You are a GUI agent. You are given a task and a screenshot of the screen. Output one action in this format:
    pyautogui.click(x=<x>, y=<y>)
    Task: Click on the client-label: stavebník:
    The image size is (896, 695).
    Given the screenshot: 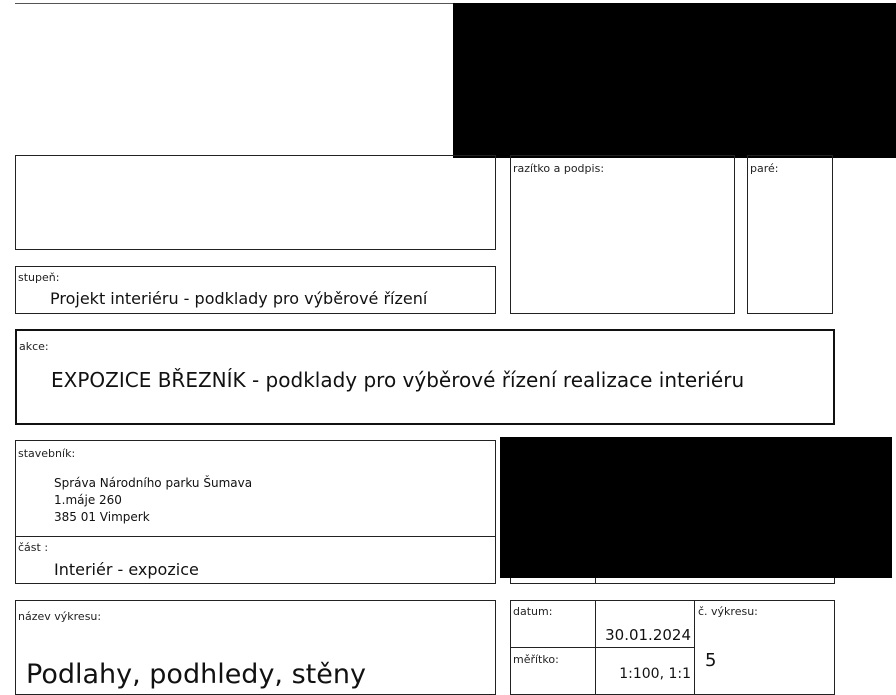 What is the action you would take?
    pyautogui.click(x=47, y=453)
    